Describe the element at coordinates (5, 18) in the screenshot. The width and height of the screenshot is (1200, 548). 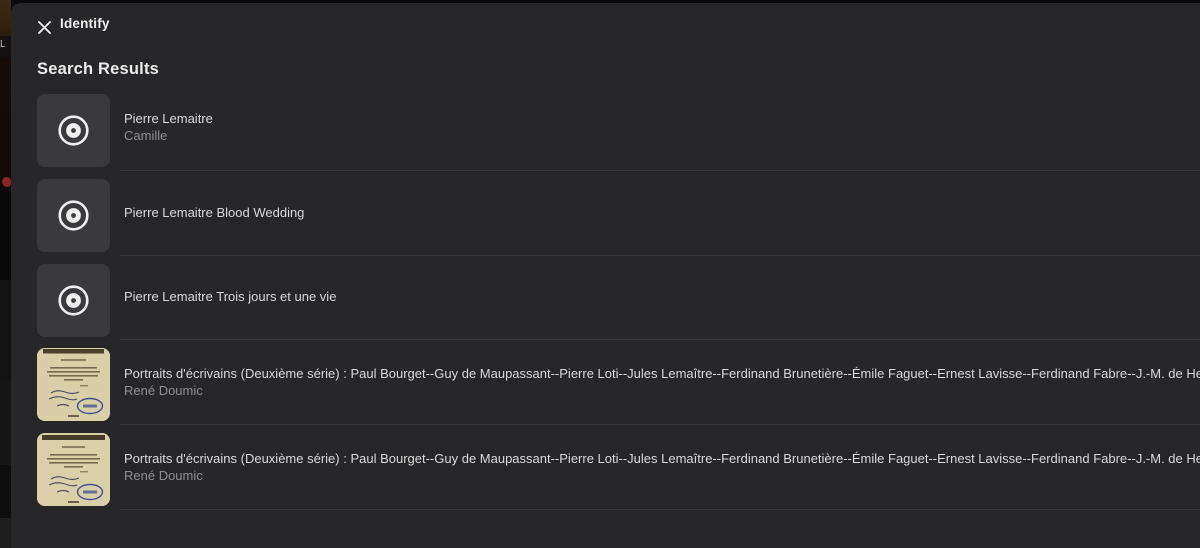
I see `background-artwork` at that location.